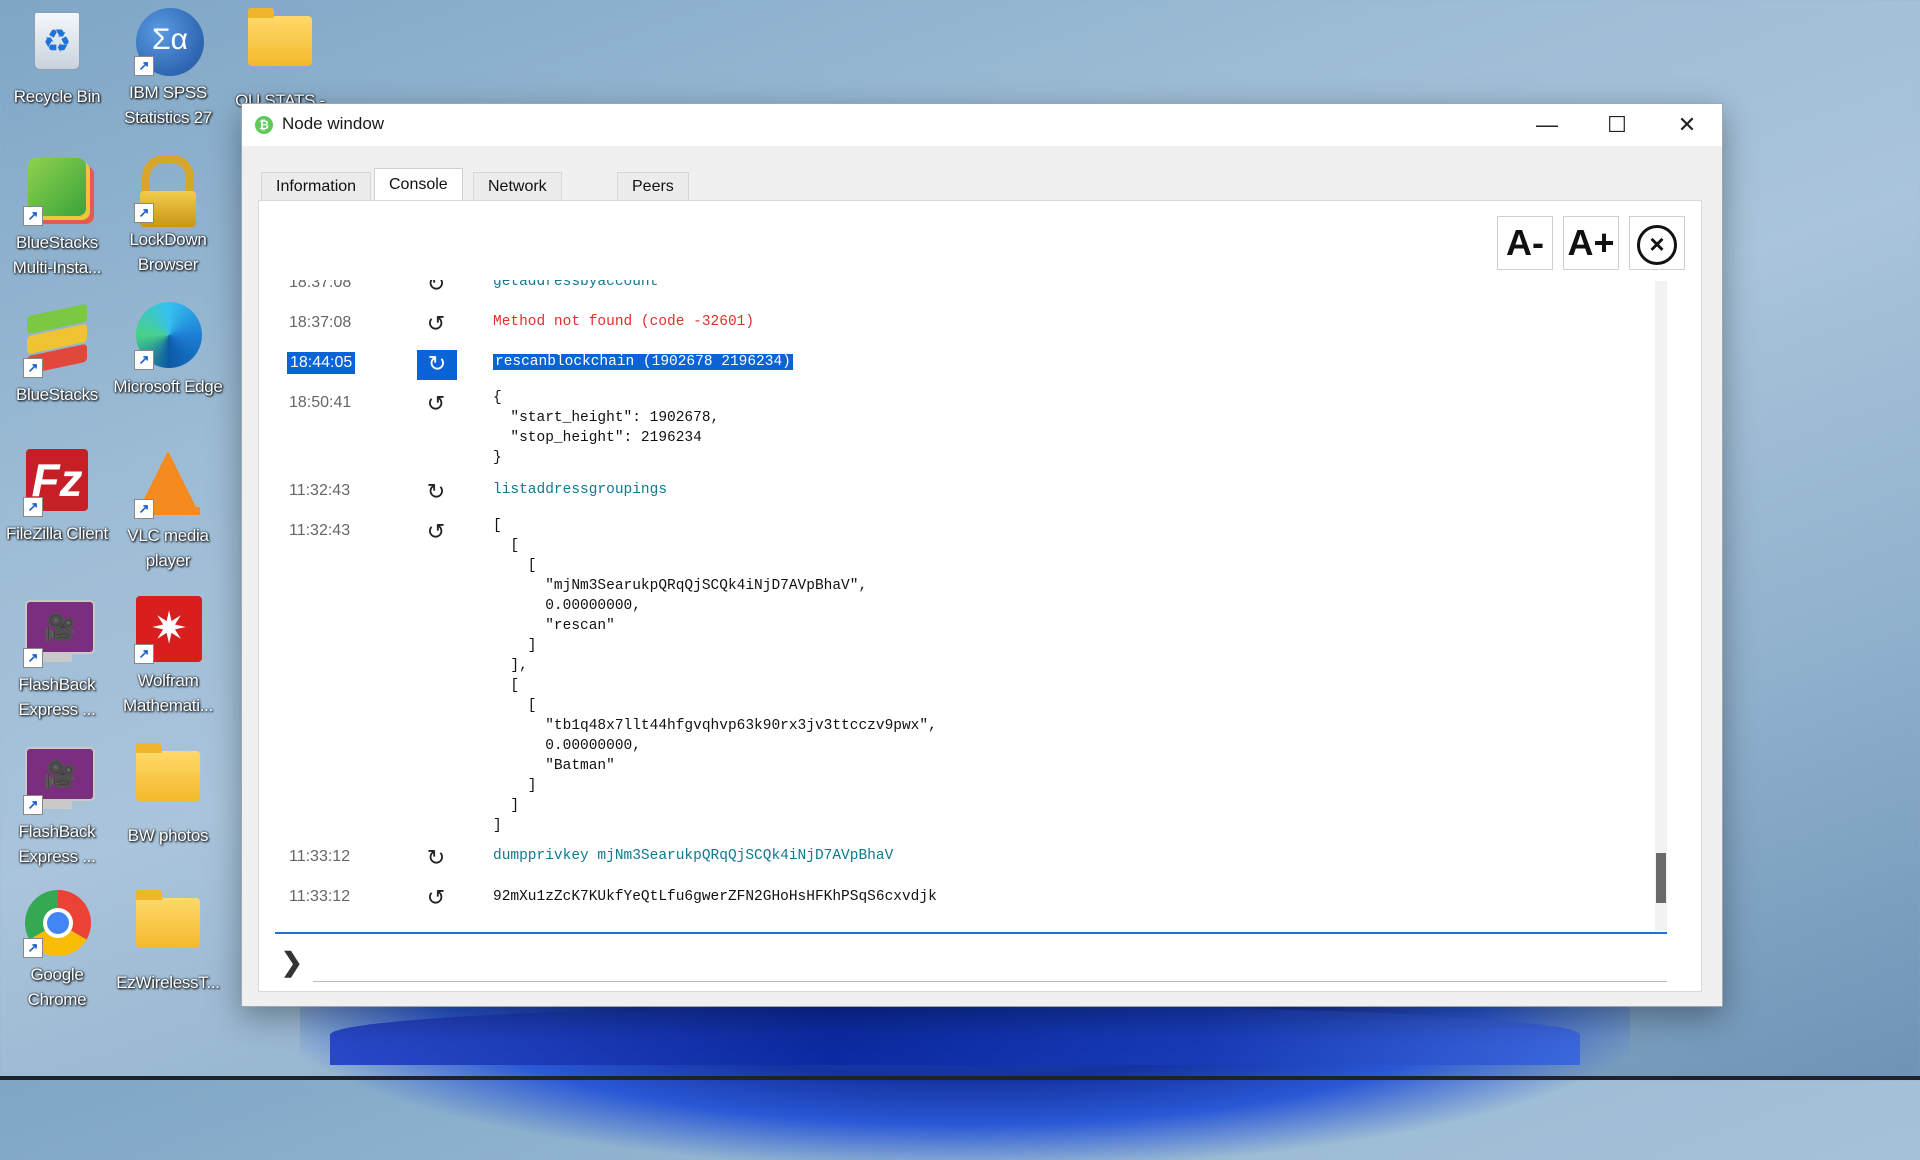 This screenshot has height=1160, width=1920. What do you see at coordinates (643, 362) in the screenshot?
I see `row-message: rescanblockchain (1902678 2196234)` at bounding box center [643, 362].